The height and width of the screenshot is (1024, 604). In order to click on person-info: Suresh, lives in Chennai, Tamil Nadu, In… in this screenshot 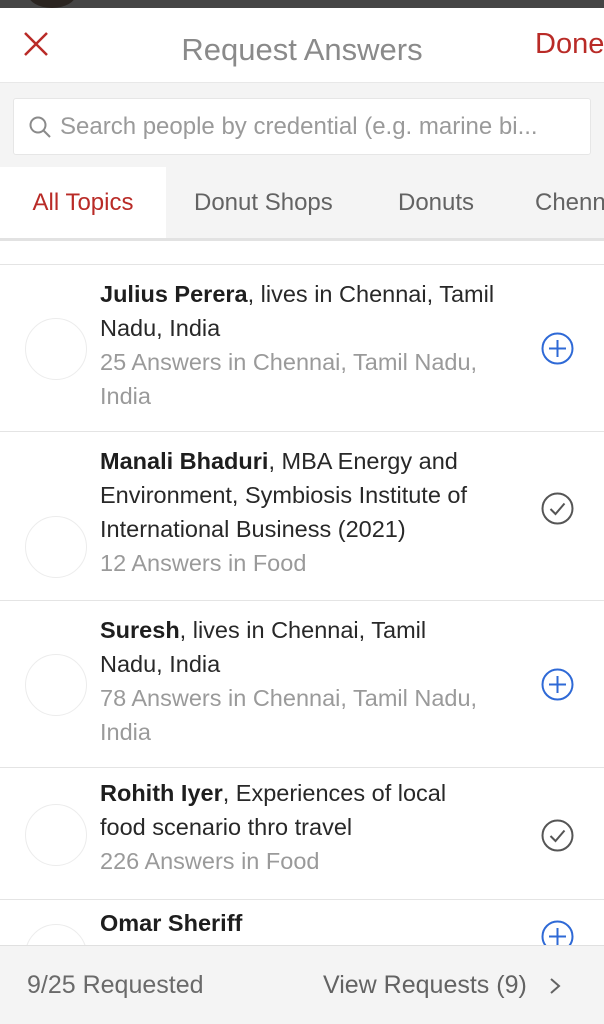, I will do `click(297, 681)`.